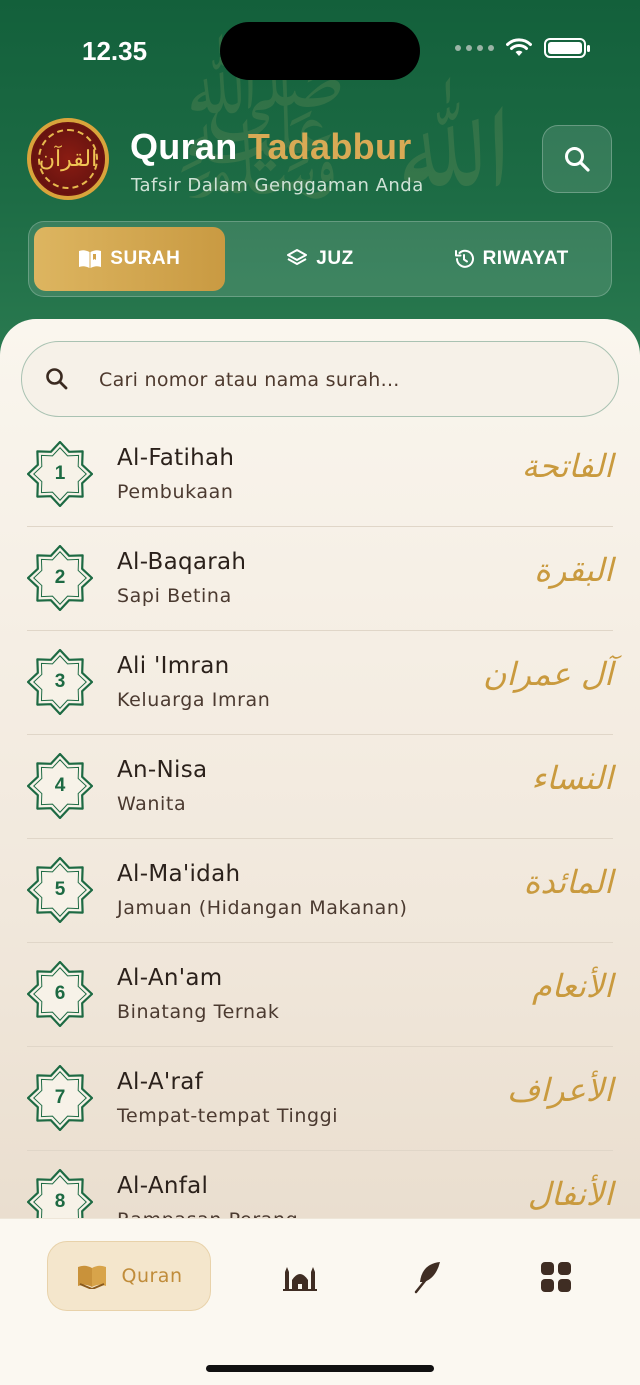  I want to click on surah-meaning: Wanita, so click(152, 804).